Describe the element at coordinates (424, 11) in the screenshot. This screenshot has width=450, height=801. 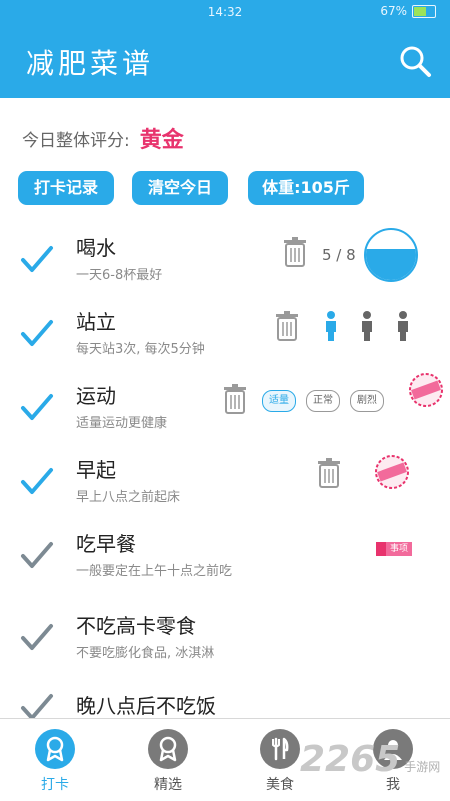
I see `battery-icon` at that location.